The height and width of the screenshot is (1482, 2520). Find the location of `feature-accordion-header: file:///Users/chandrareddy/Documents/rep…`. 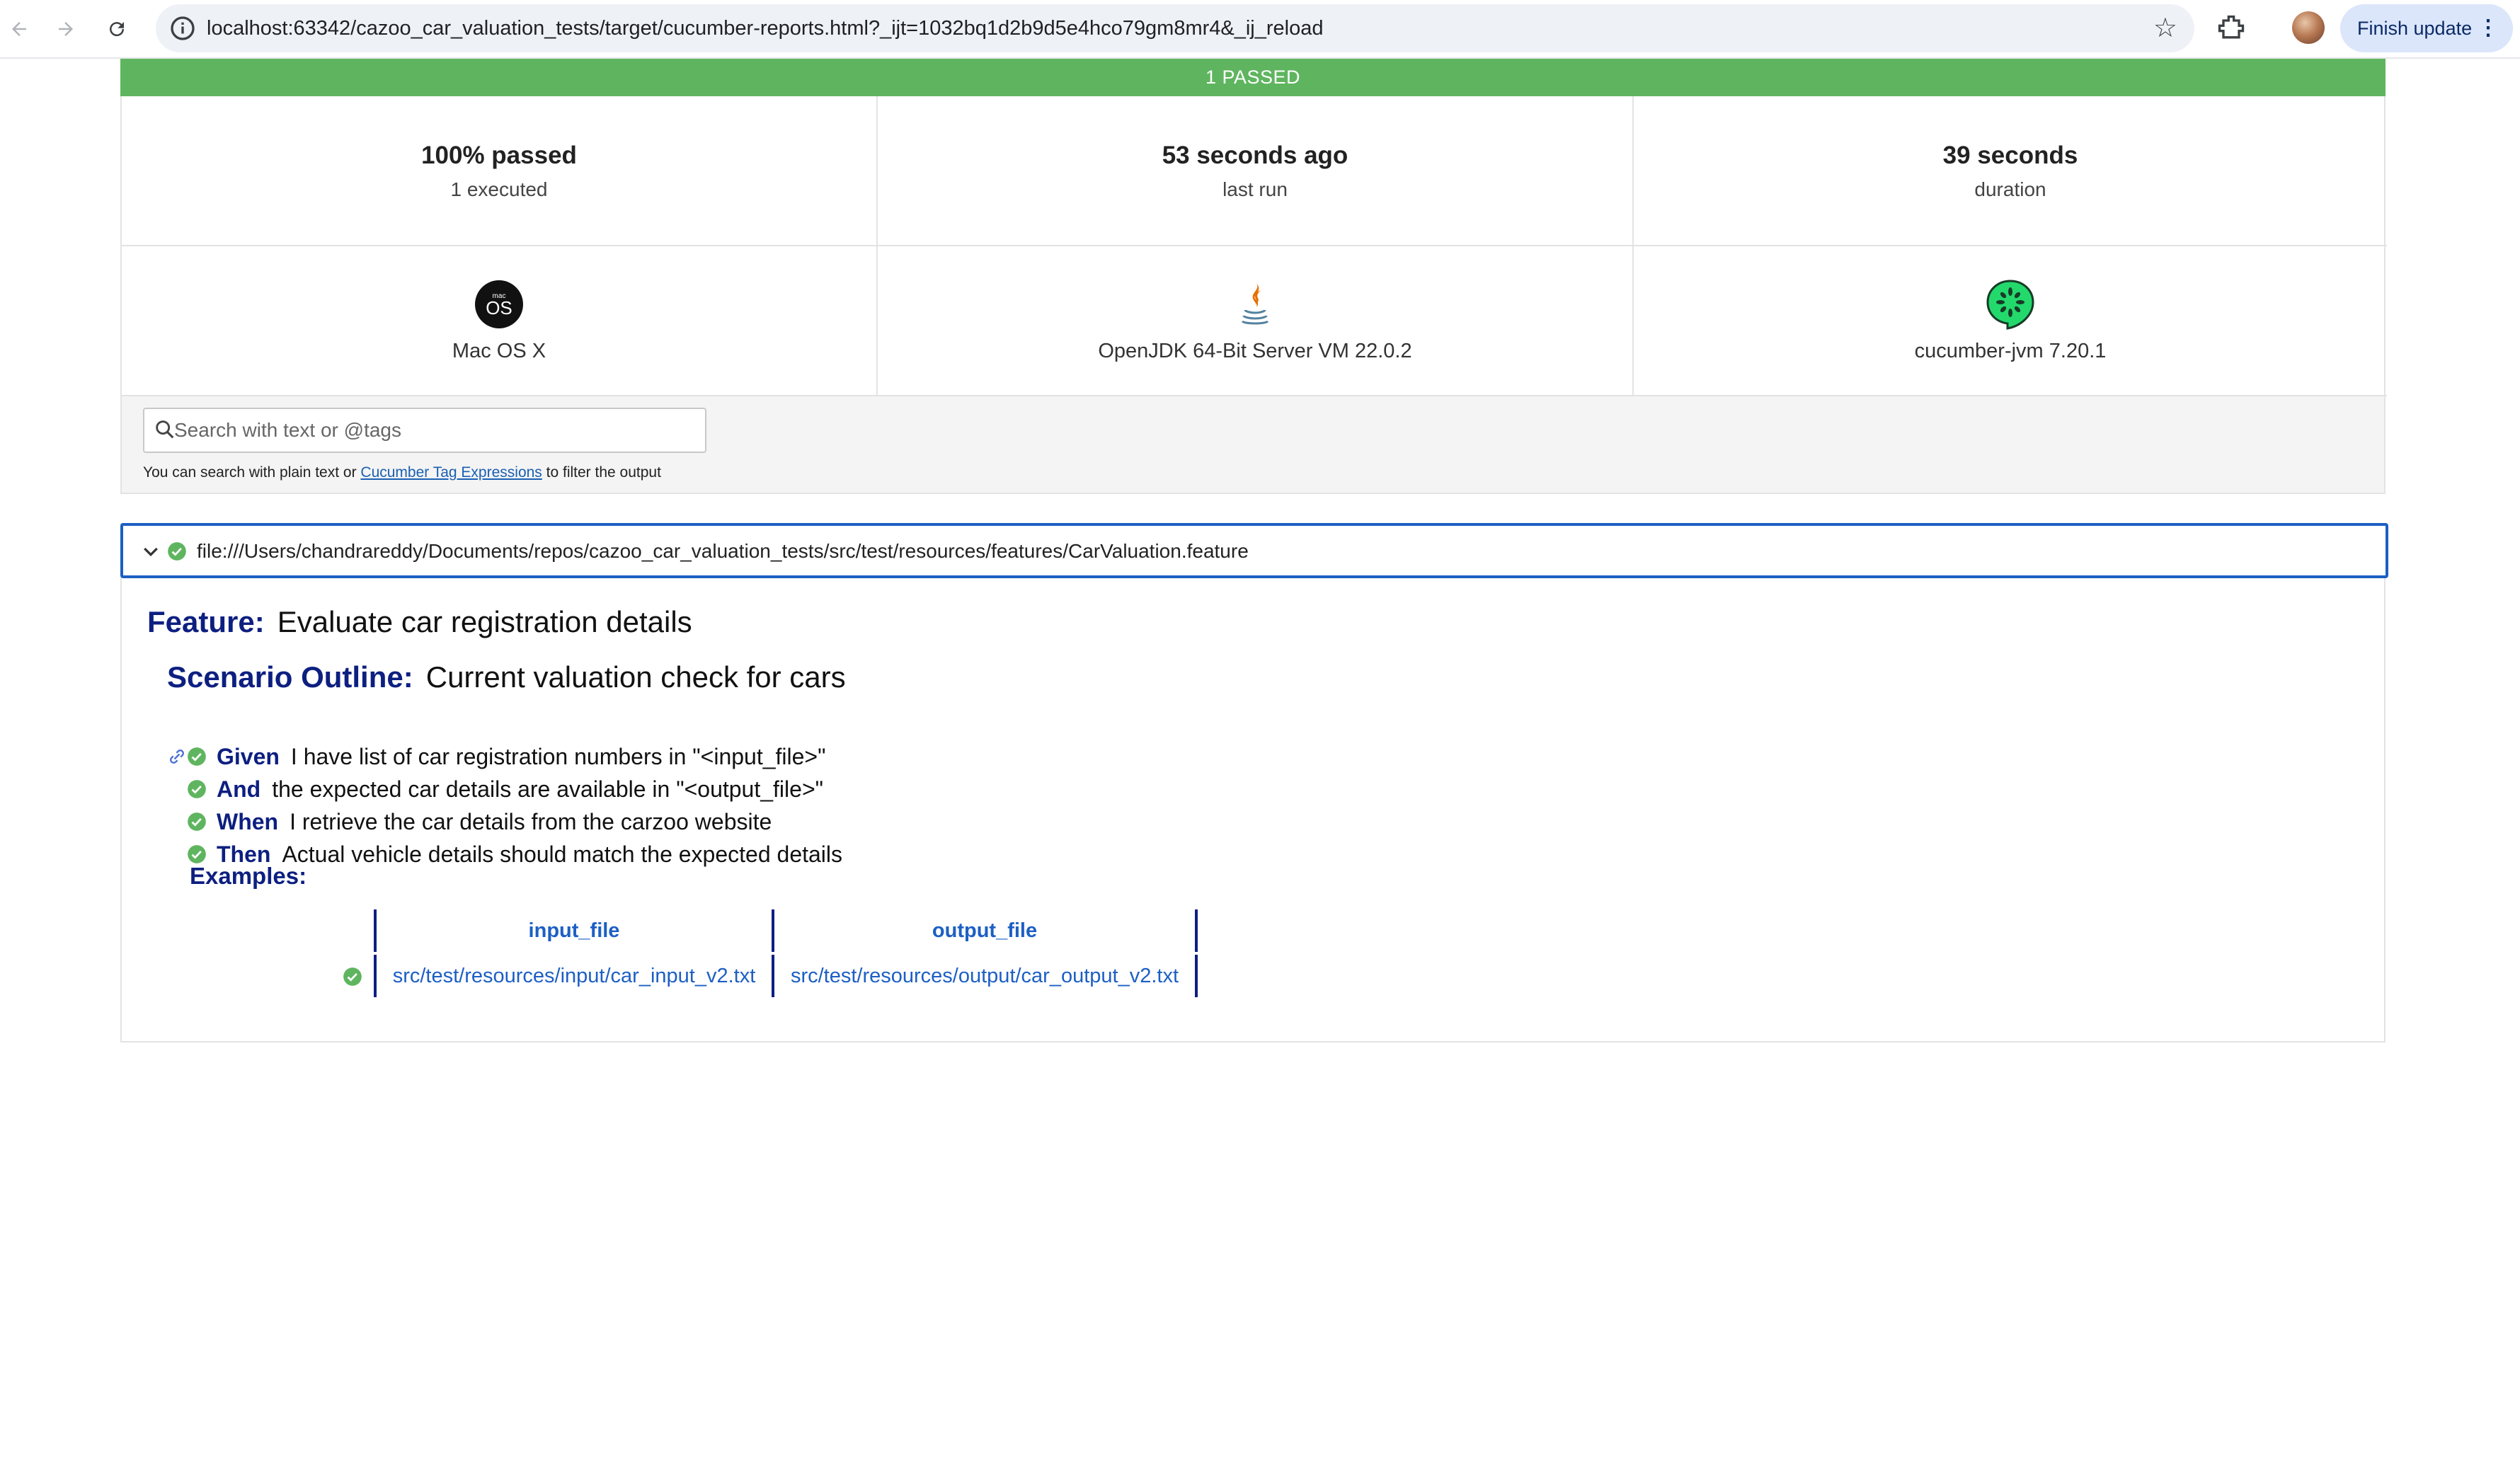

feature-accordion-header: file:///Users/chandrareddy/Documents/rep… is located at coordinates (1254, 550).